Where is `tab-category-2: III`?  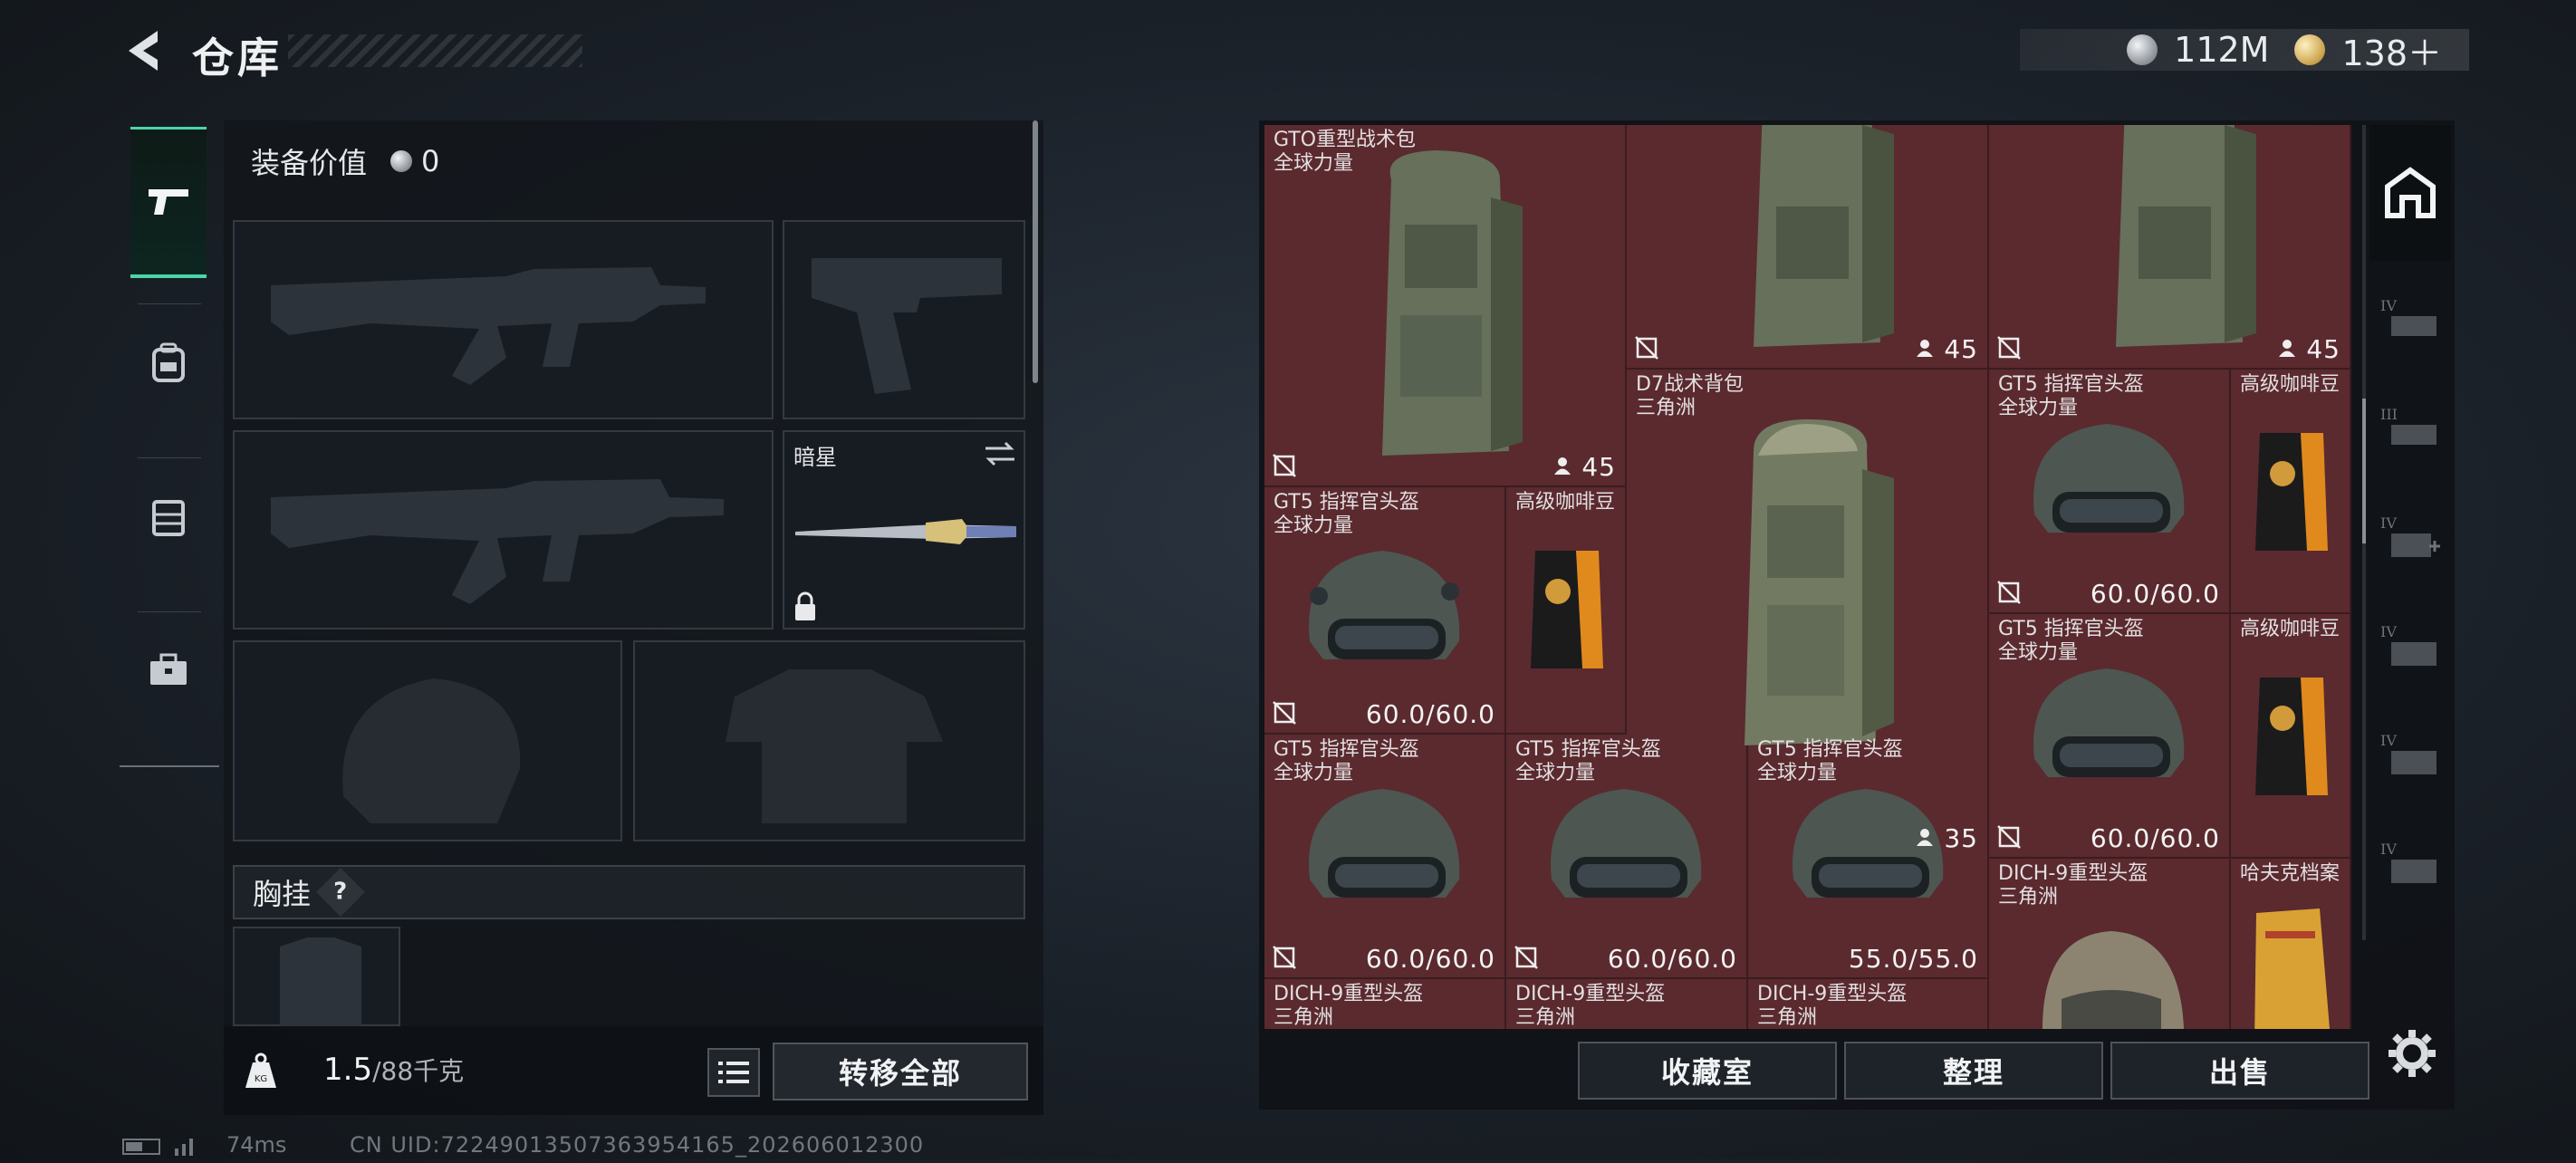
tab-category-2: III is located at coordinates (2410, 428).